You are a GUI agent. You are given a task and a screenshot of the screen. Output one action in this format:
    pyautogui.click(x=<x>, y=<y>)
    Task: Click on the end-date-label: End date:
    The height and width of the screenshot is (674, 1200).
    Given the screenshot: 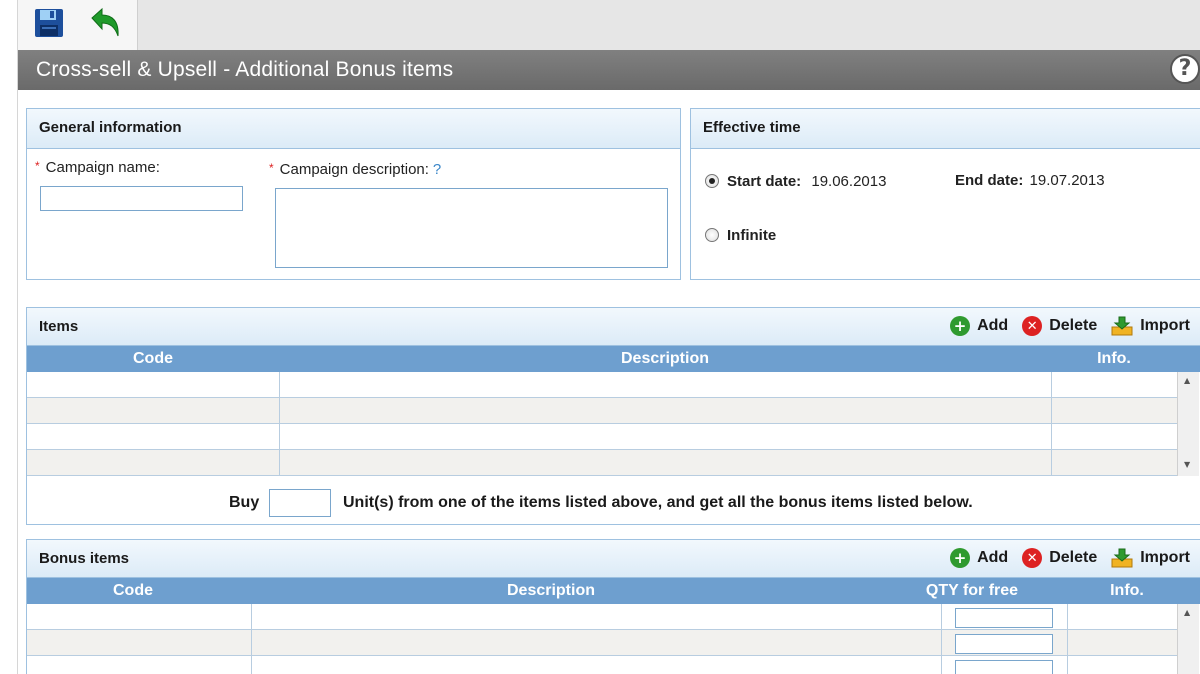 What is the action you would take?
    pyautogui.click(x=989, y=180)
    